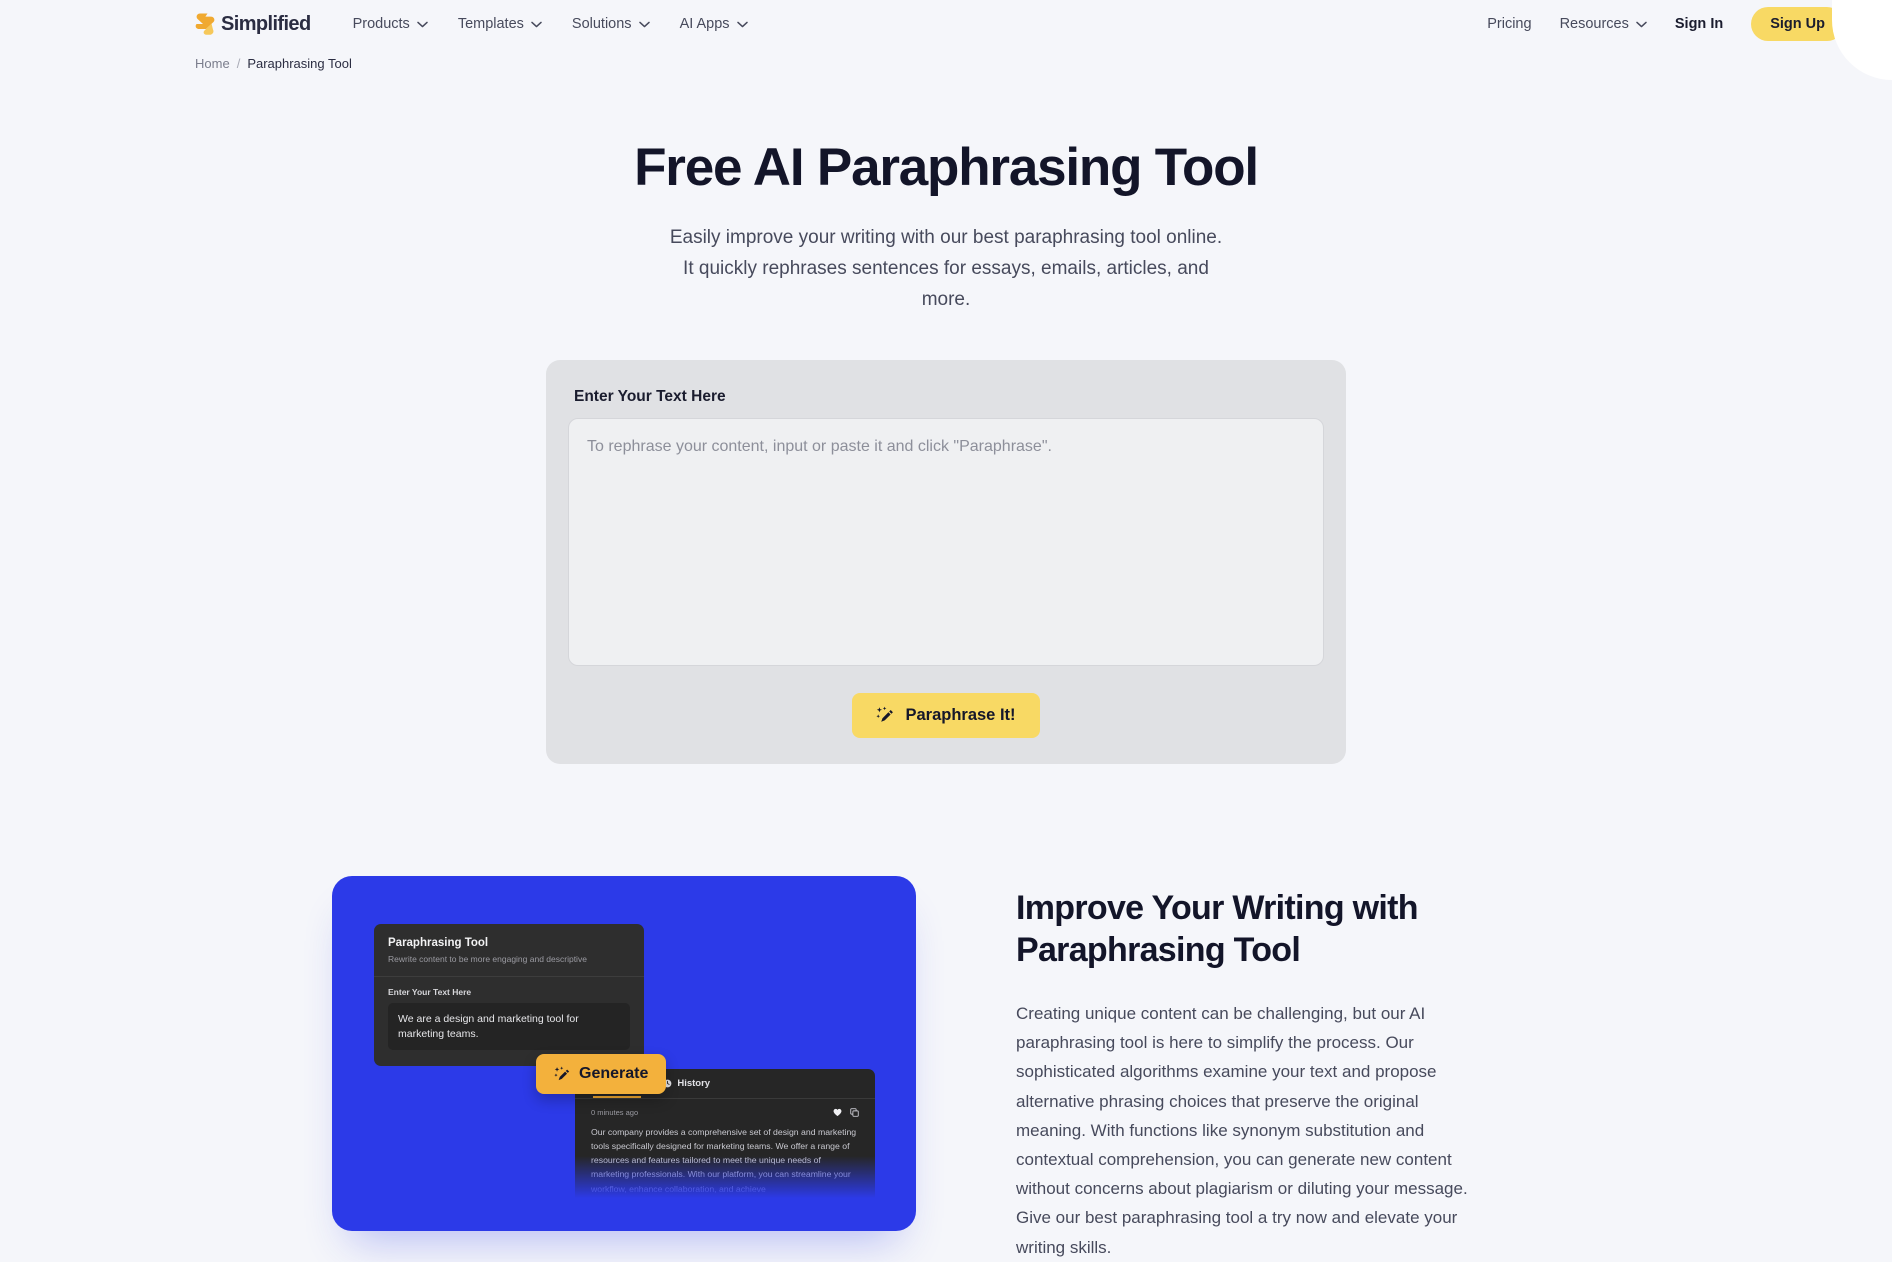 This screenshot has height=1262, width=1892. I want to click on illustration-result-meta: 0 minutes ago, so click(725, 1108).